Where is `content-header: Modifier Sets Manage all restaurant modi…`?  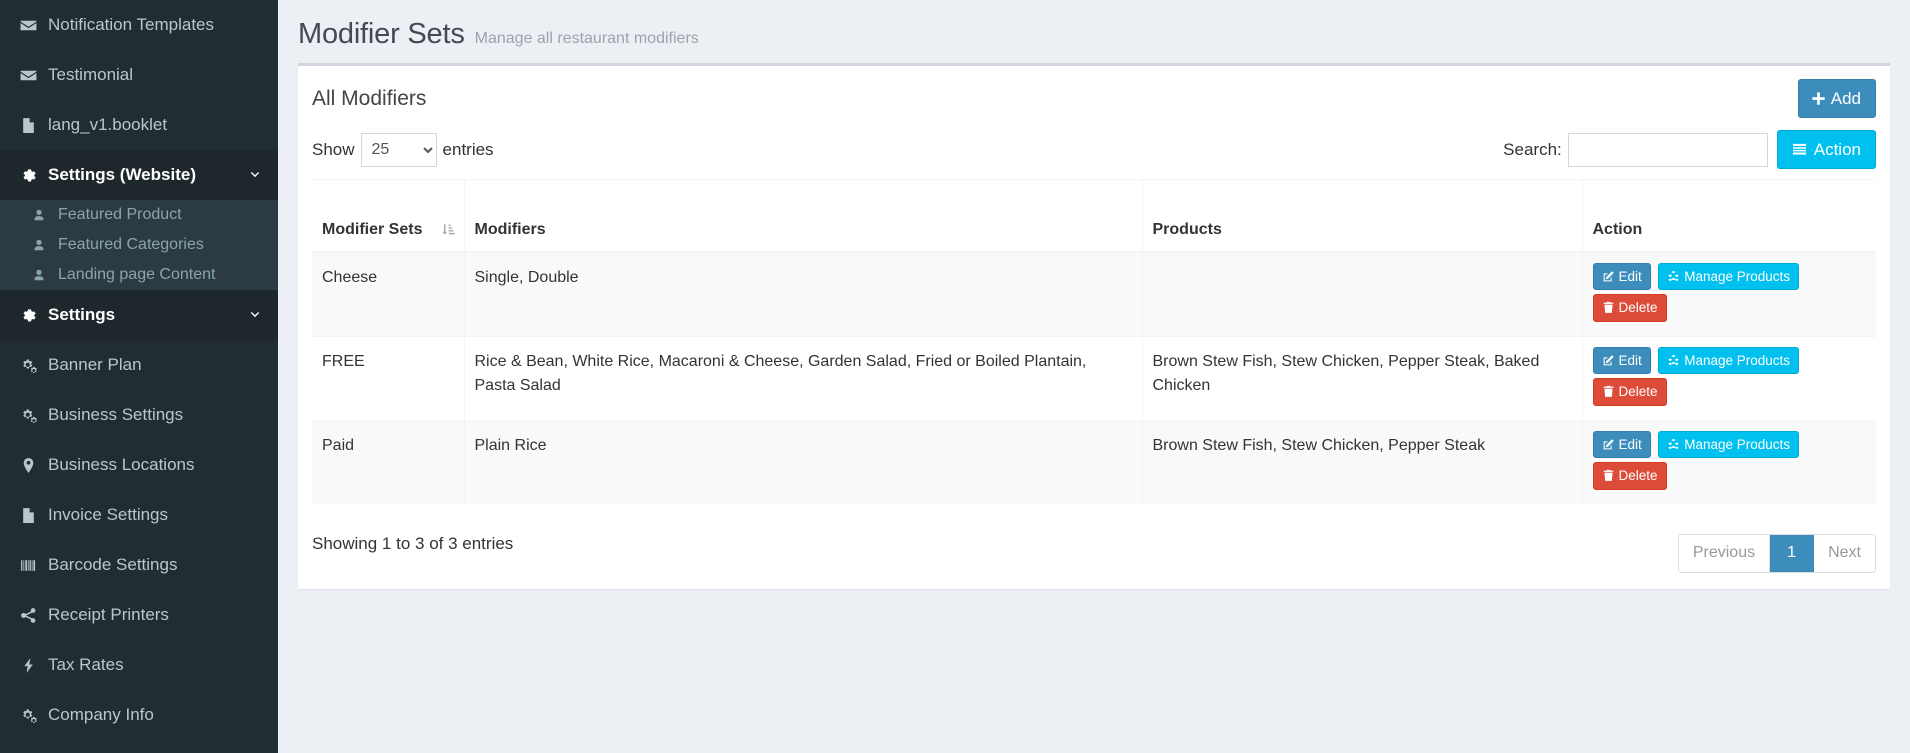
content-header: Modifier Sets Manage all restaurant modi… is located at coordinates (1094, 31).